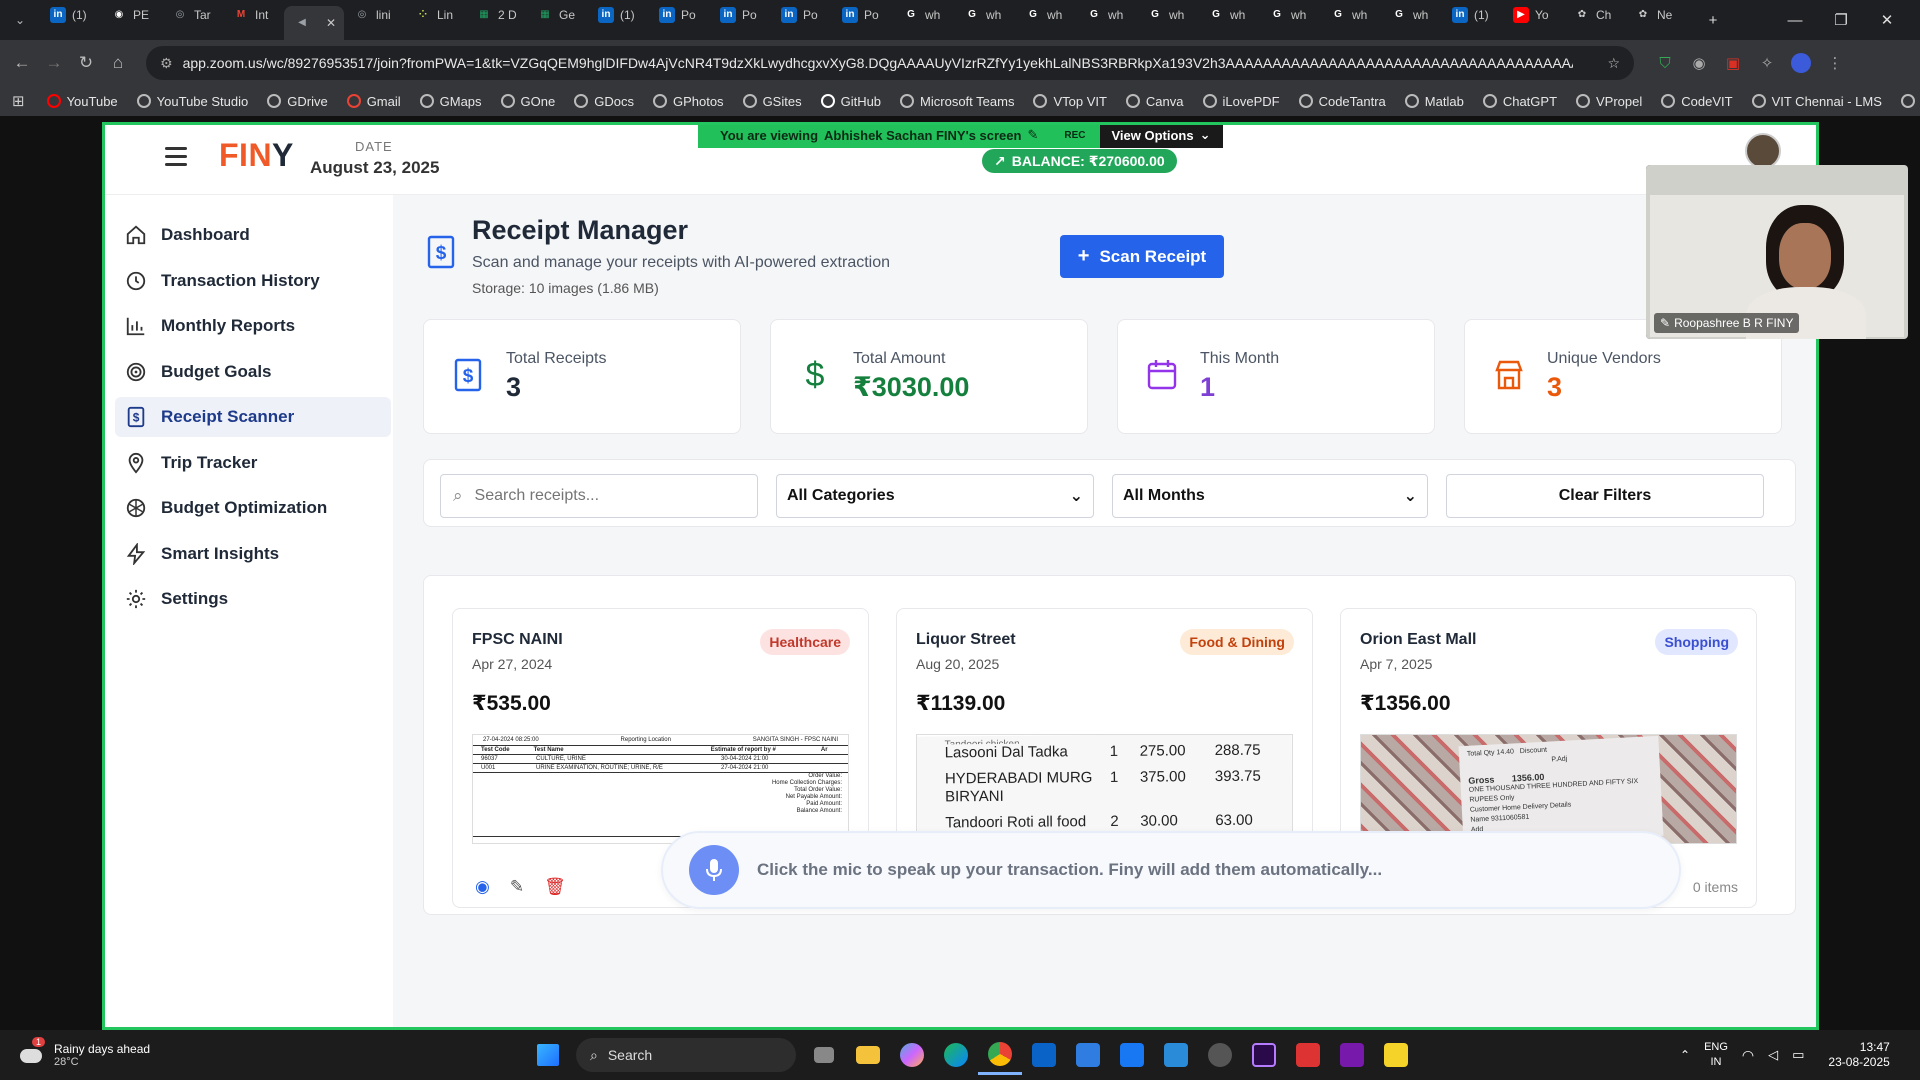 The height and width of the screenshot is (1080, 1920). What do you see at coordinates (297, 101) in the screenshot?
I see `bookmark-item: GDrive` at bounding box center [297, 101].